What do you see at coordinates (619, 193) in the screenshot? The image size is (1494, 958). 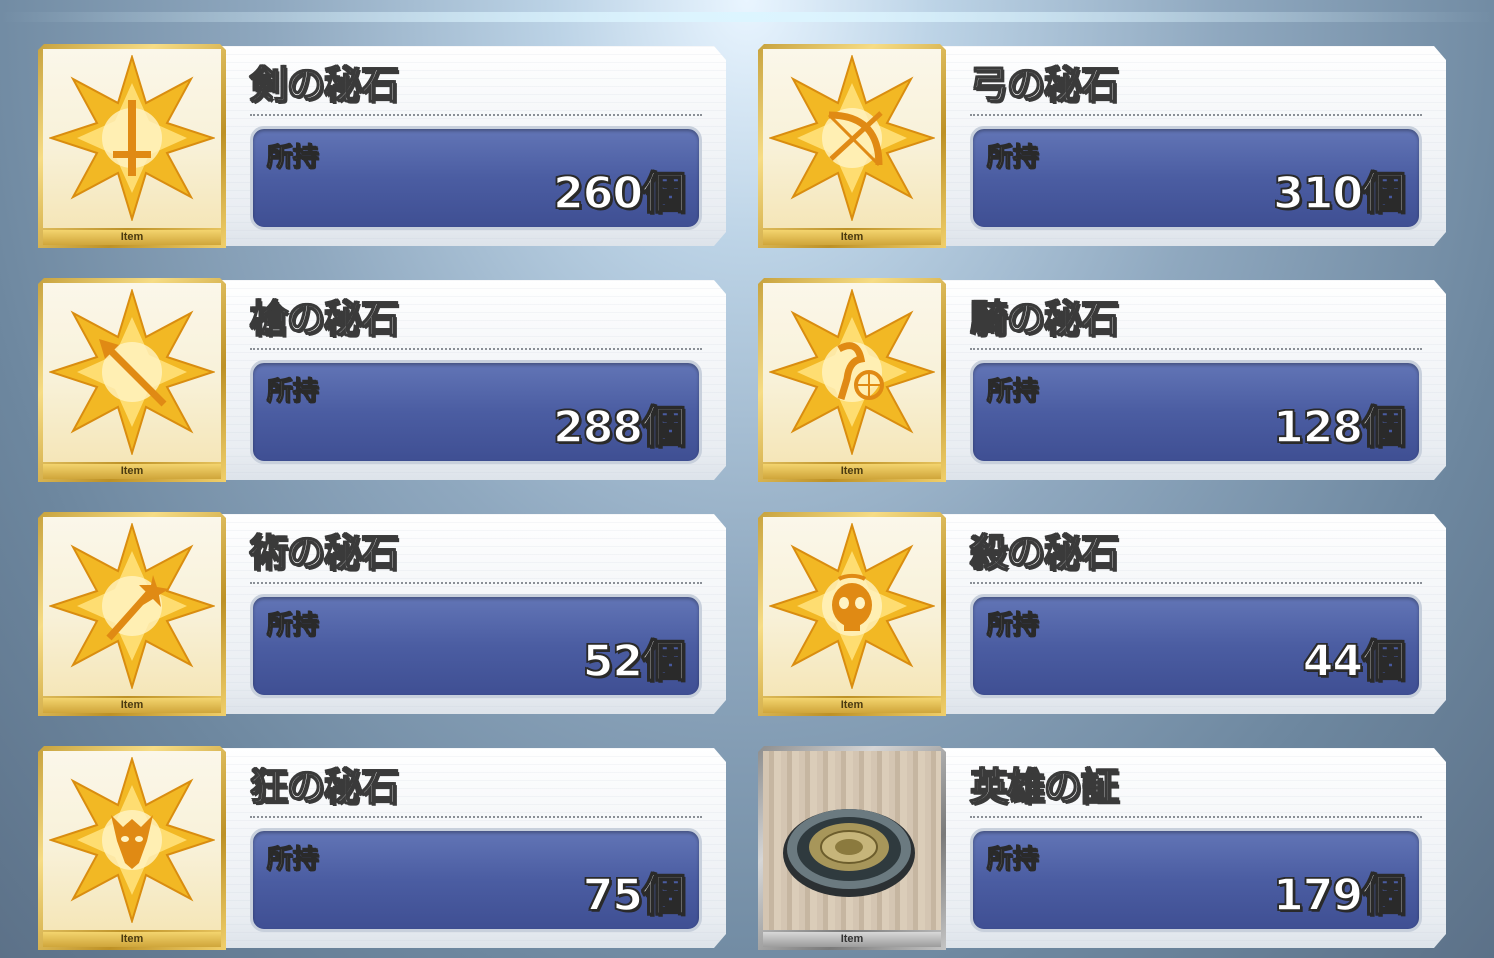 I see `owned-count: 260個` at bounding box center [619, 193].